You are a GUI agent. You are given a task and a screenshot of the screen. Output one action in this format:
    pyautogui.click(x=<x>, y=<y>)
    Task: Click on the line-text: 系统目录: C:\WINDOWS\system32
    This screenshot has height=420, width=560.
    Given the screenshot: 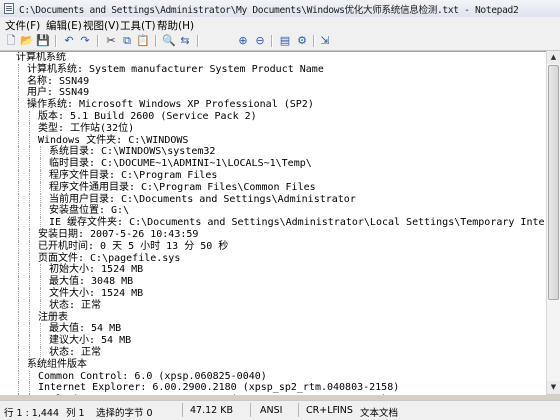 What is the action you would take?
    pyautogui.click(x=132, y=152)
    